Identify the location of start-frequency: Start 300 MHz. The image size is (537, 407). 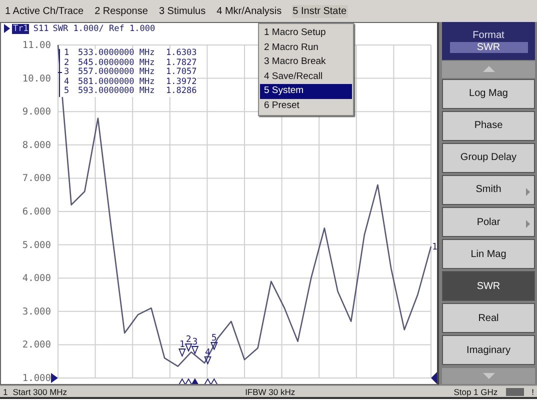
(40, 391).